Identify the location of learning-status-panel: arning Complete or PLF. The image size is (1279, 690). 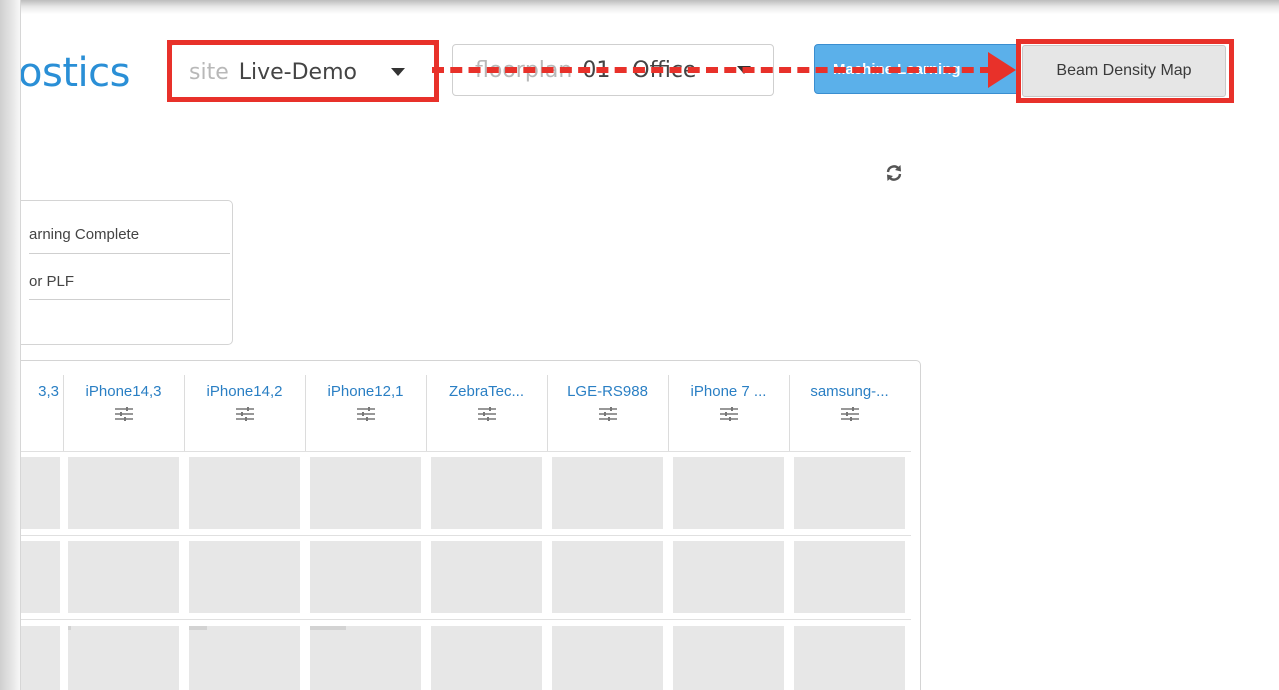
(121, 272).